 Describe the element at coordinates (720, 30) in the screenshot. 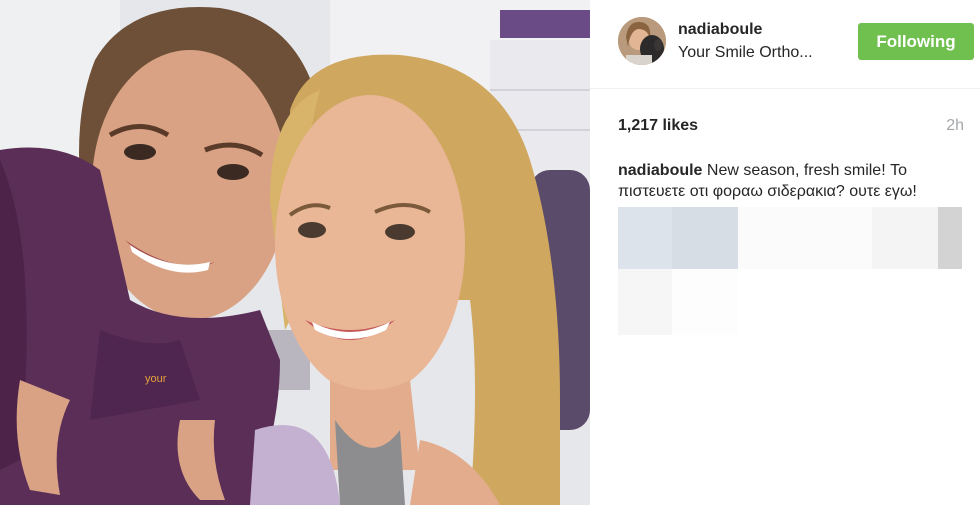

I see `username-link: nadiaboule` at that location.